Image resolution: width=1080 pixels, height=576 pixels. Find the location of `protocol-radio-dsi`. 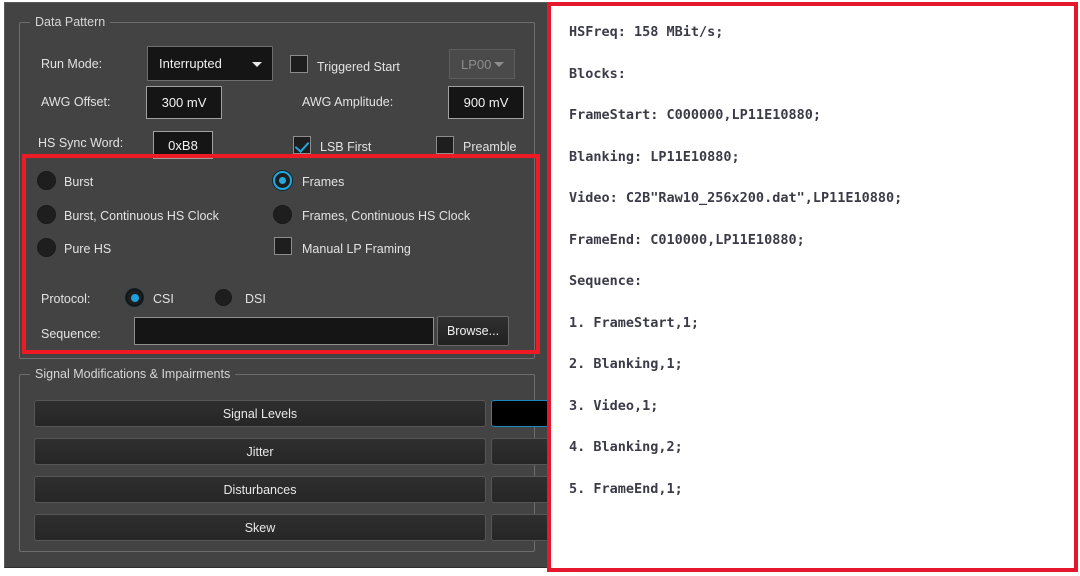

protocol-radio-dsi is located at coordinates (223, 297).